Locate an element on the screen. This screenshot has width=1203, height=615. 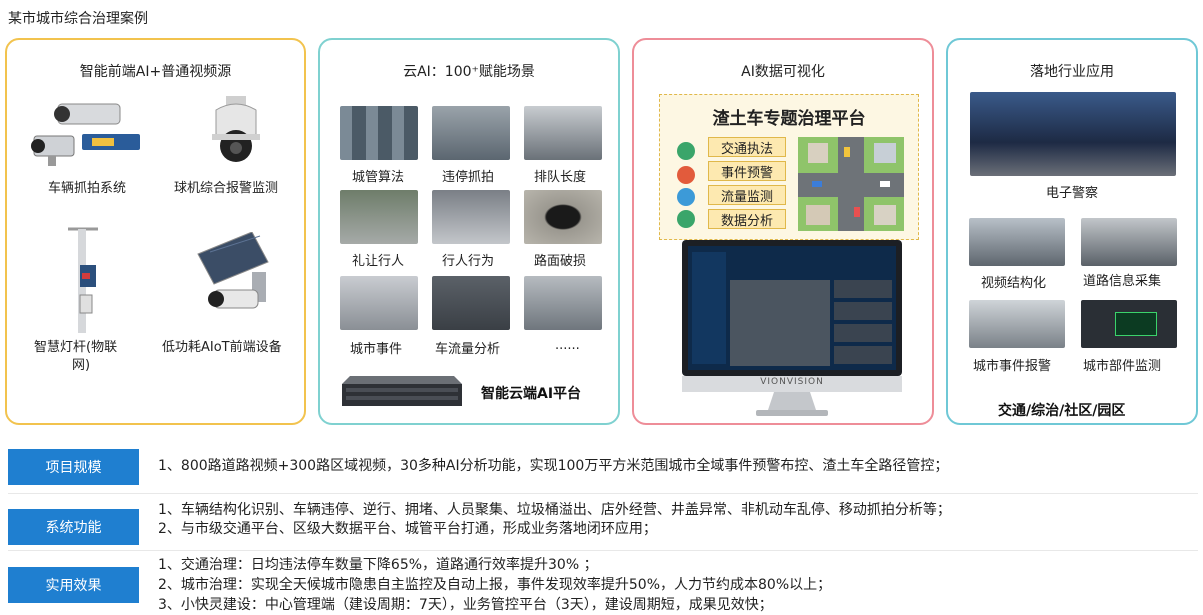
scene-thumb-pedestrian-behavior is located at coordinates (471, 217).